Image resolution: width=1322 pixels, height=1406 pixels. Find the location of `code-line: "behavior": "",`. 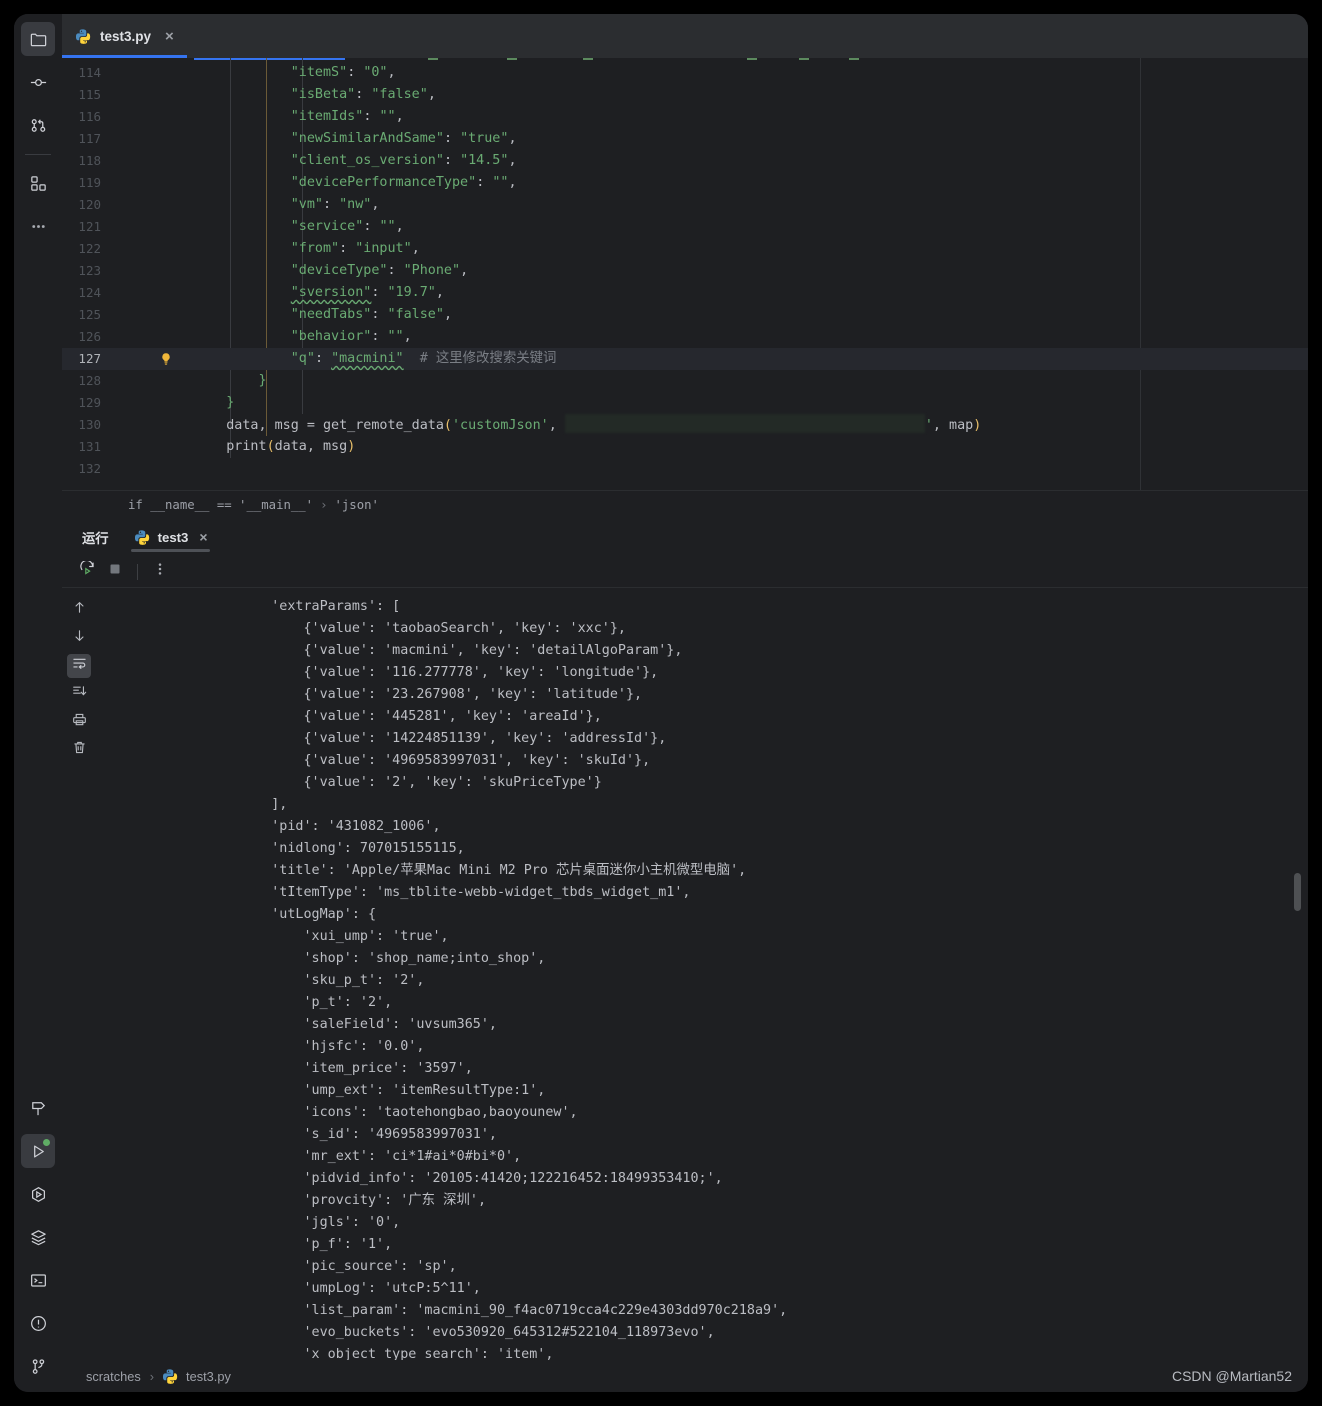

code-line: "behavior": "", is located at coordinates (751, 337).